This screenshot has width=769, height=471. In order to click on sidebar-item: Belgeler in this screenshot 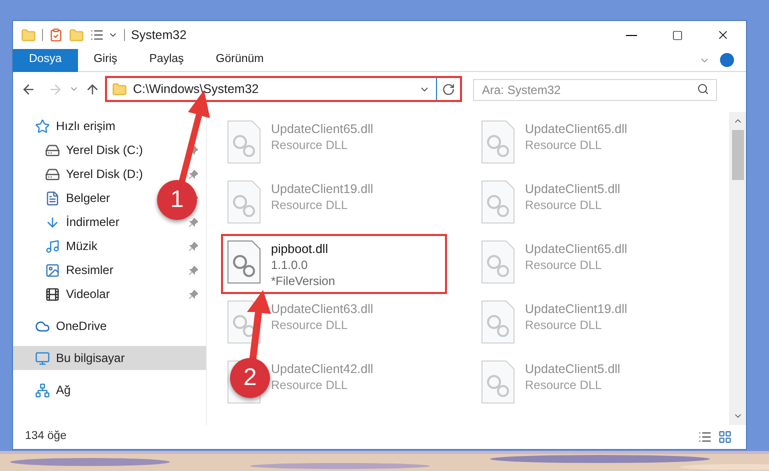, I will do `click(88, 198)`.